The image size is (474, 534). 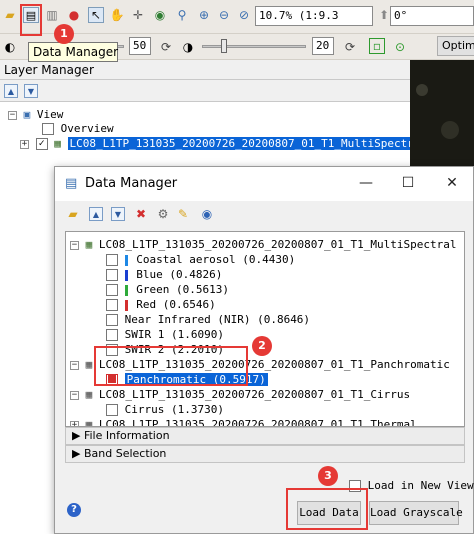 What do you see at coordinates (205, 70) in the screenshot?
I see `layer-manager-title: Layer Manager` at bounding box center [205, 70].